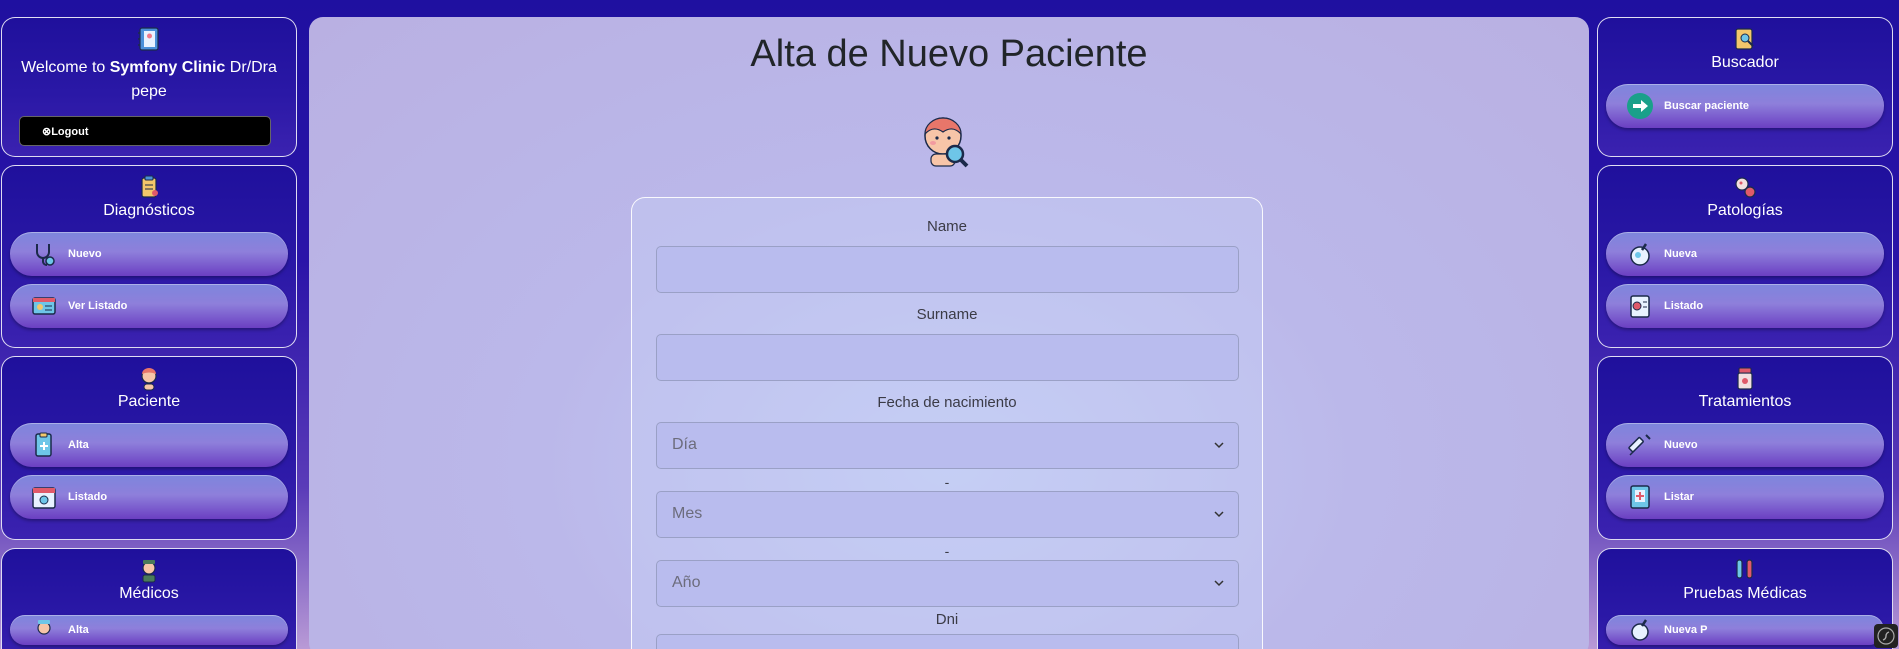 The image size is (1899, 649). What do you see at coordinates (44, 306) in the screenshot?
I see `id-card-icon` at bounding box center [44, 306].